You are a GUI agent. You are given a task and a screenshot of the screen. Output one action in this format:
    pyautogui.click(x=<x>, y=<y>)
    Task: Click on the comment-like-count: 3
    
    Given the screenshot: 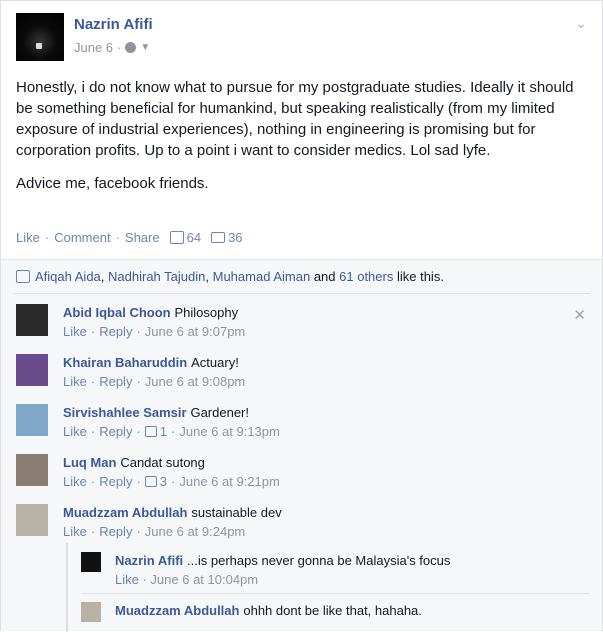 What is the action you would take?
    pyautogui.click(x=163, y=481)
    